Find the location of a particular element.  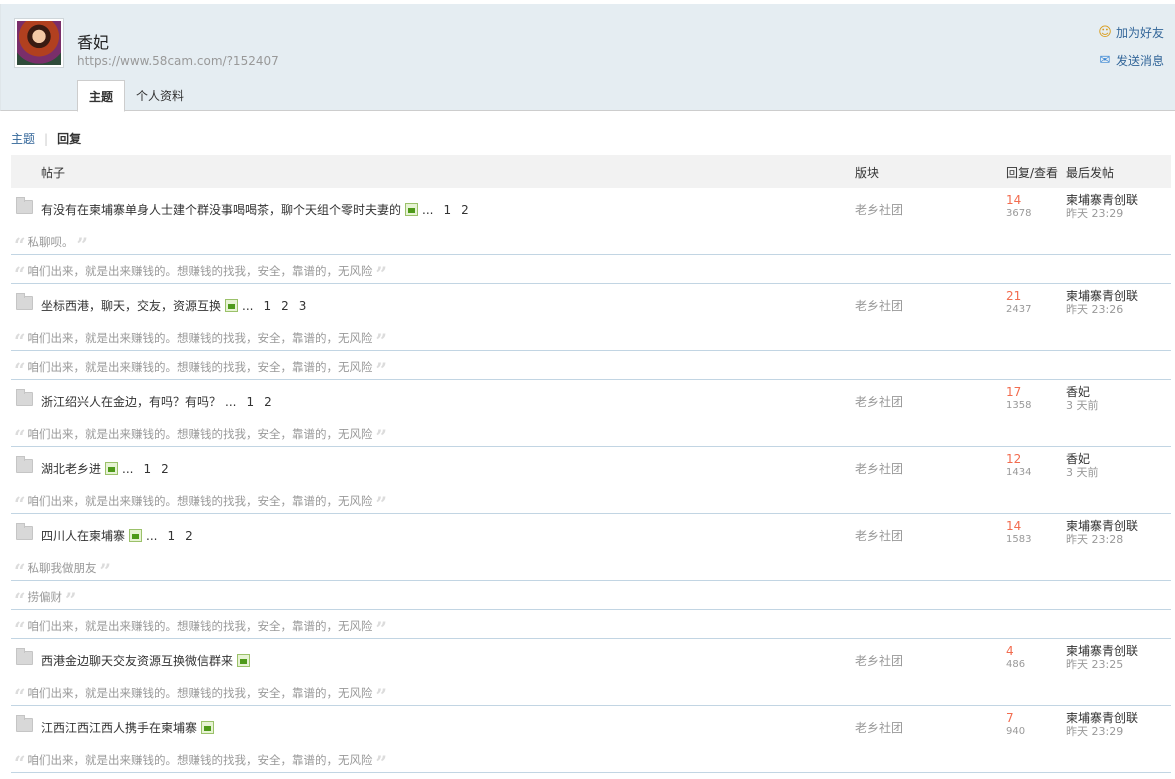

last-post: 柬埔寨青创联 昨天 23:28 is located at coordinates (1102, 533).